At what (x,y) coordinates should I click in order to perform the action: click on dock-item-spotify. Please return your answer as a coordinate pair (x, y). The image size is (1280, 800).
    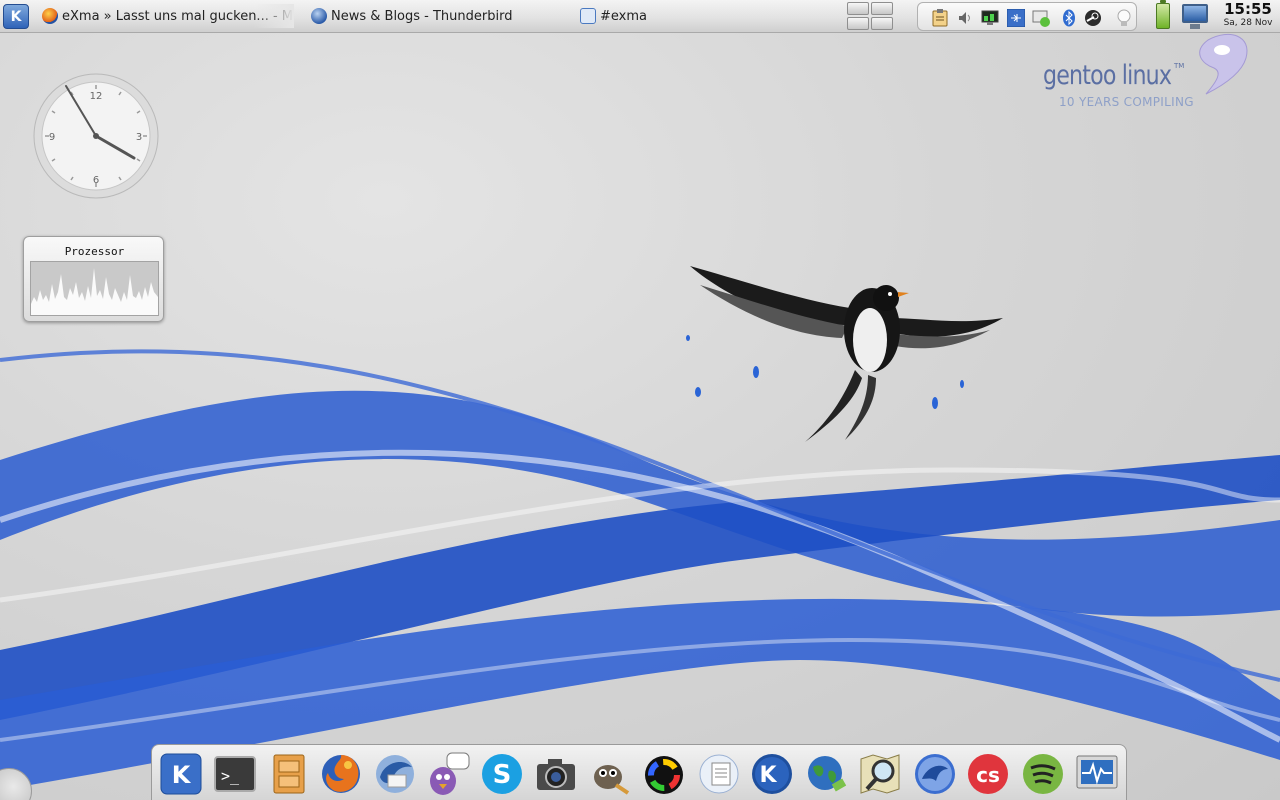
    Looking at the image, I should click on (1043, 774).